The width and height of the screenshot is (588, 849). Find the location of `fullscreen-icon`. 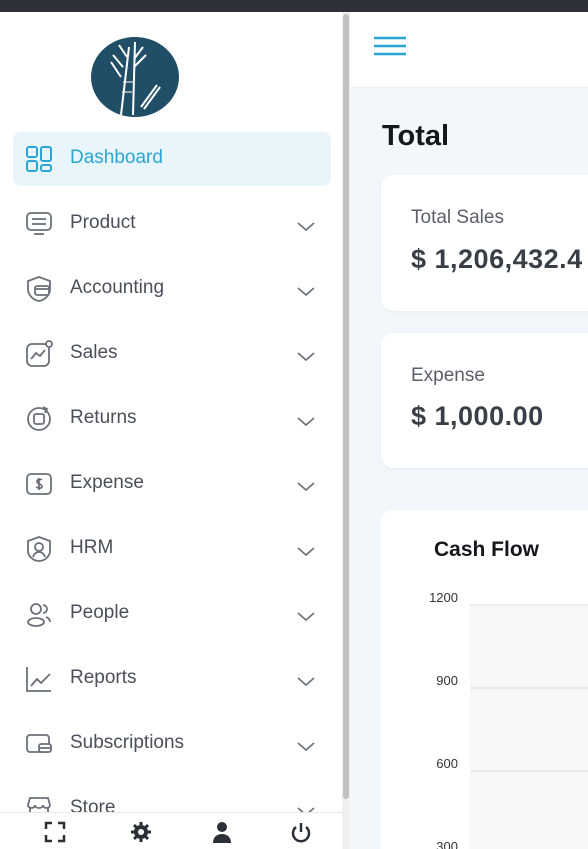

fullscreen-icon is located at coordinates (55, 832).